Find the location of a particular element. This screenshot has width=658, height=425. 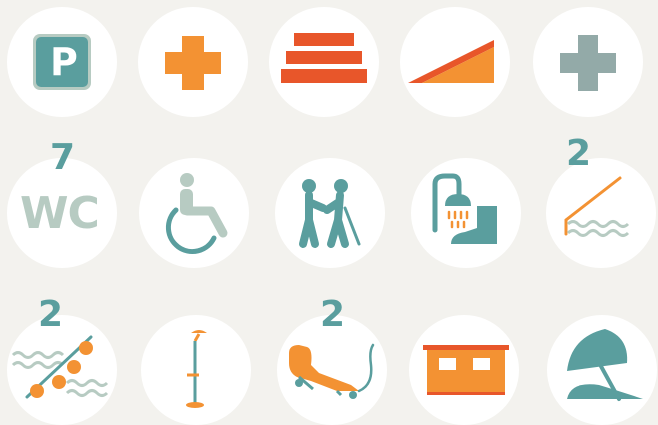

wheelchair-badge is located at coordinates (194, 213).